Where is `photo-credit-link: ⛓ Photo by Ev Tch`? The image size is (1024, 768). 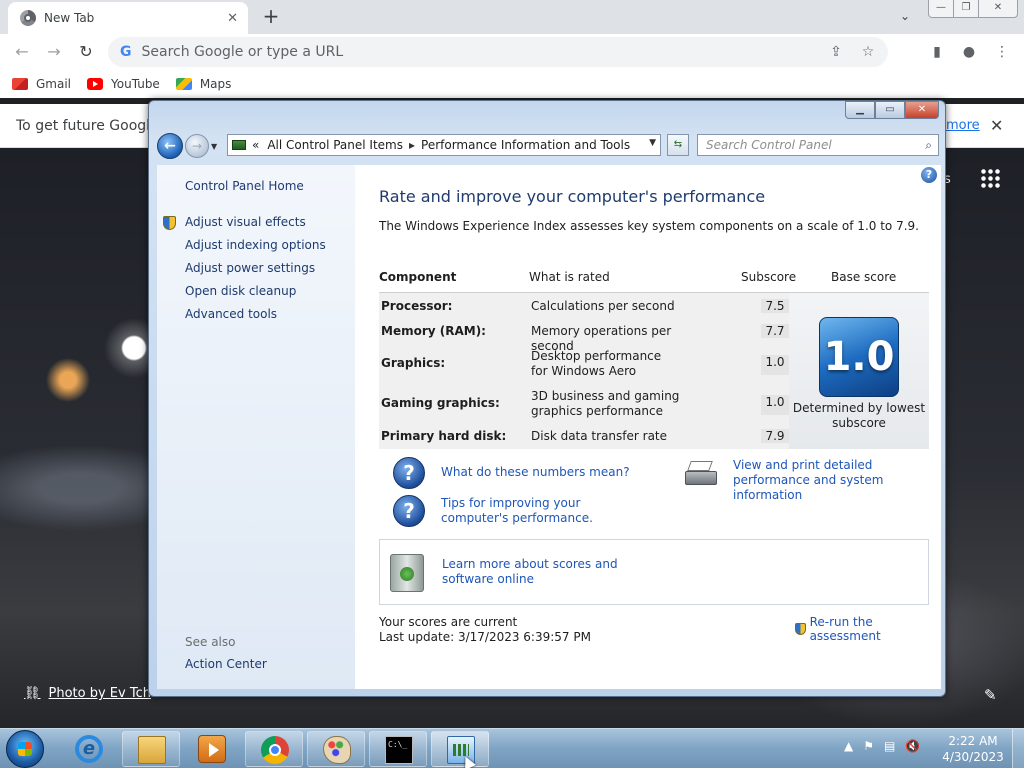 photo-credit-link: ⛓ Photo by Ev Tch is located at coordinates (87, 693).